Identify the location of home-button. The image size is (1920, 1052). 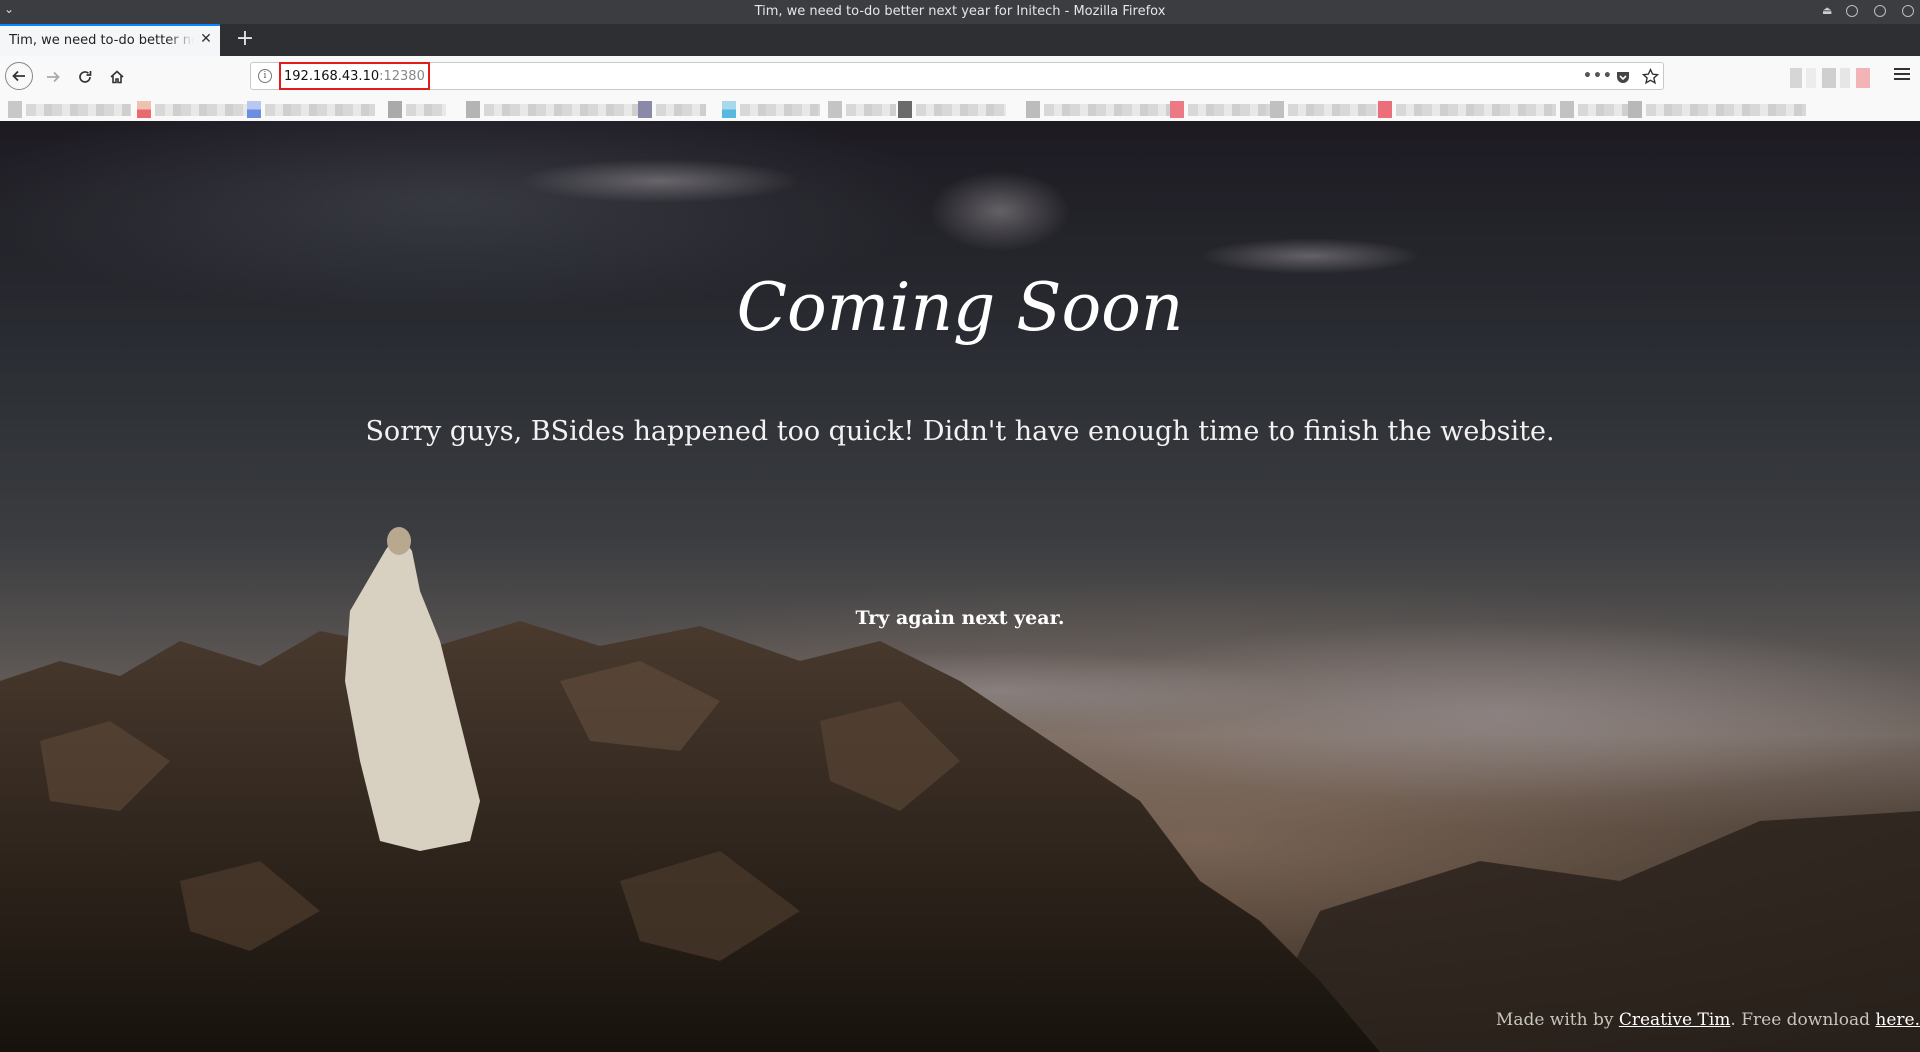
(117, 77).